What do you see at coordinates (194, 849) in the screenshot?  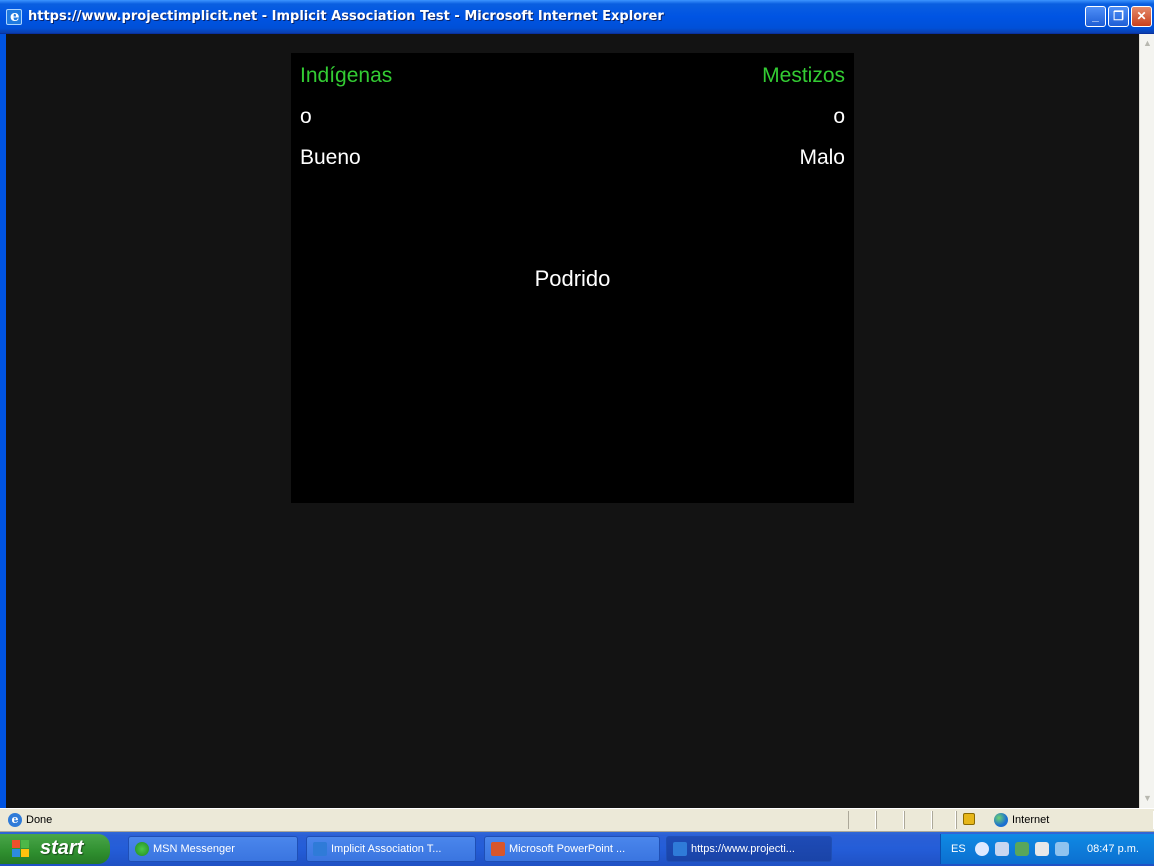 I see `taskbar-button-label: MSN Messenger` at bounding box center [194, 849].